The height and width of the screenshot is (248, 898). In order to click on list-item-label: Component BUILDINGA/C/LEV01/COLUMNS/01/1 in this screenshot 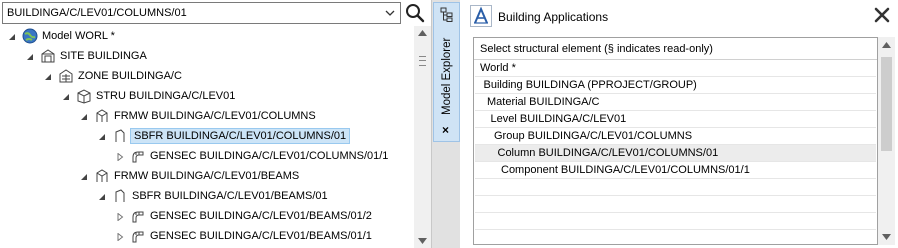, I will do `click(625, 170)`.